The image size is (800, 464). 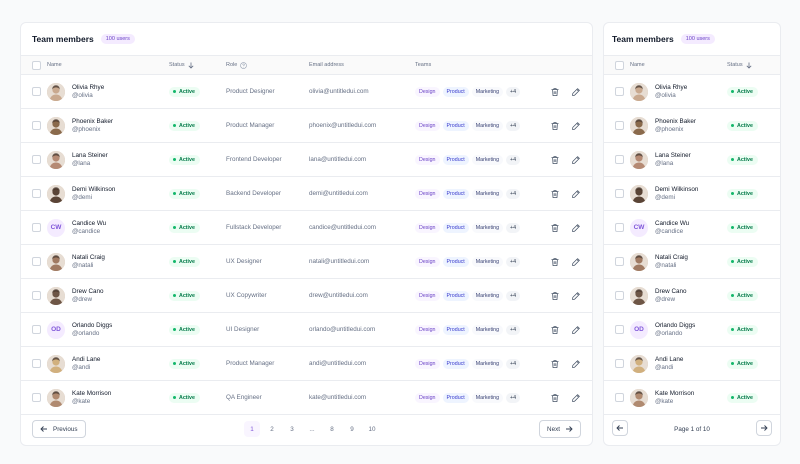 I want to click on select-all-checkbox, so click(x=36, y=65).